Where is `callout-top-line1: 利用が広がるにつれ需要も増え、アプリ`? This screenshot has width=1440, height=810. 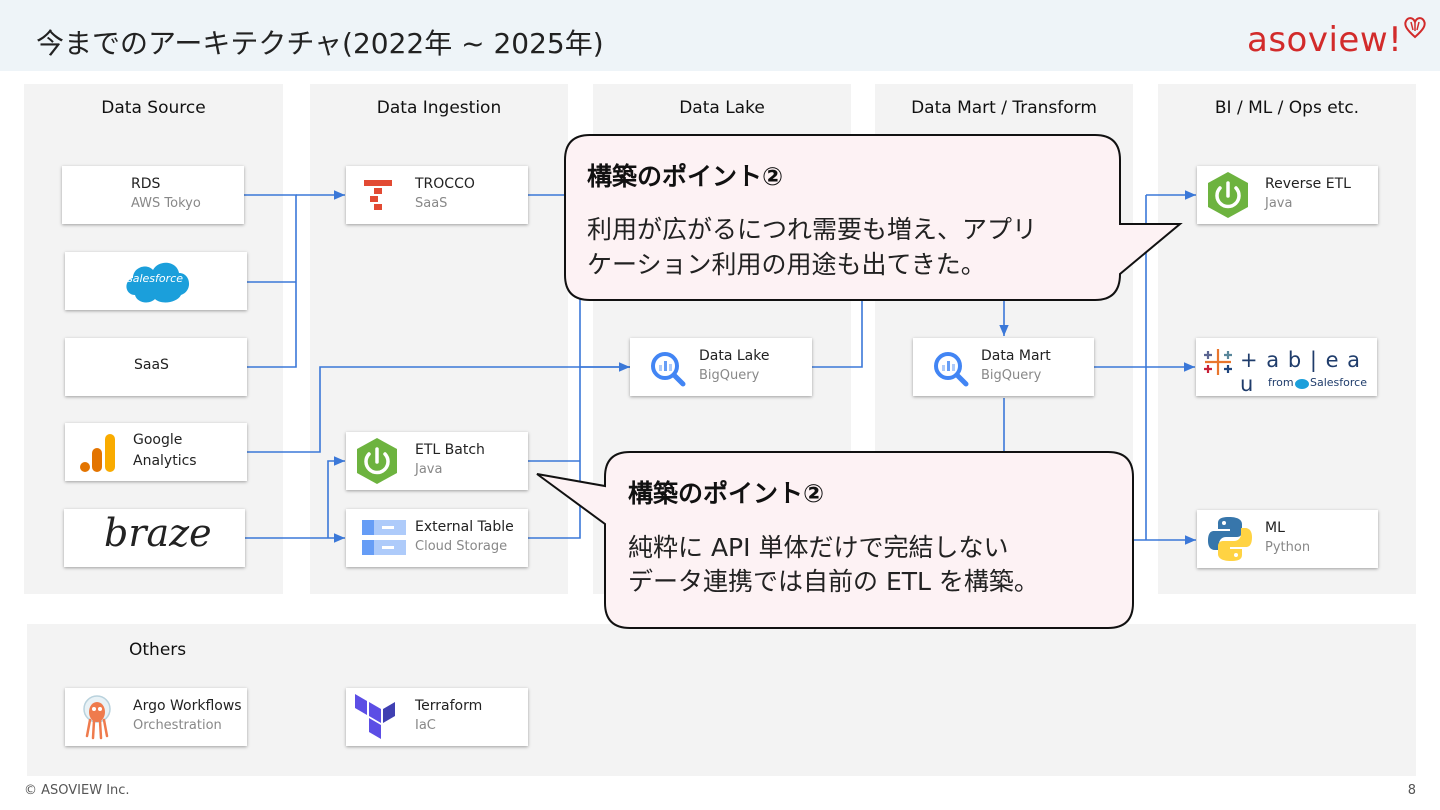 callout-top-line1: 利用が広がるにつれ需要も増え、アプリ is located at coordinates (812, 229).